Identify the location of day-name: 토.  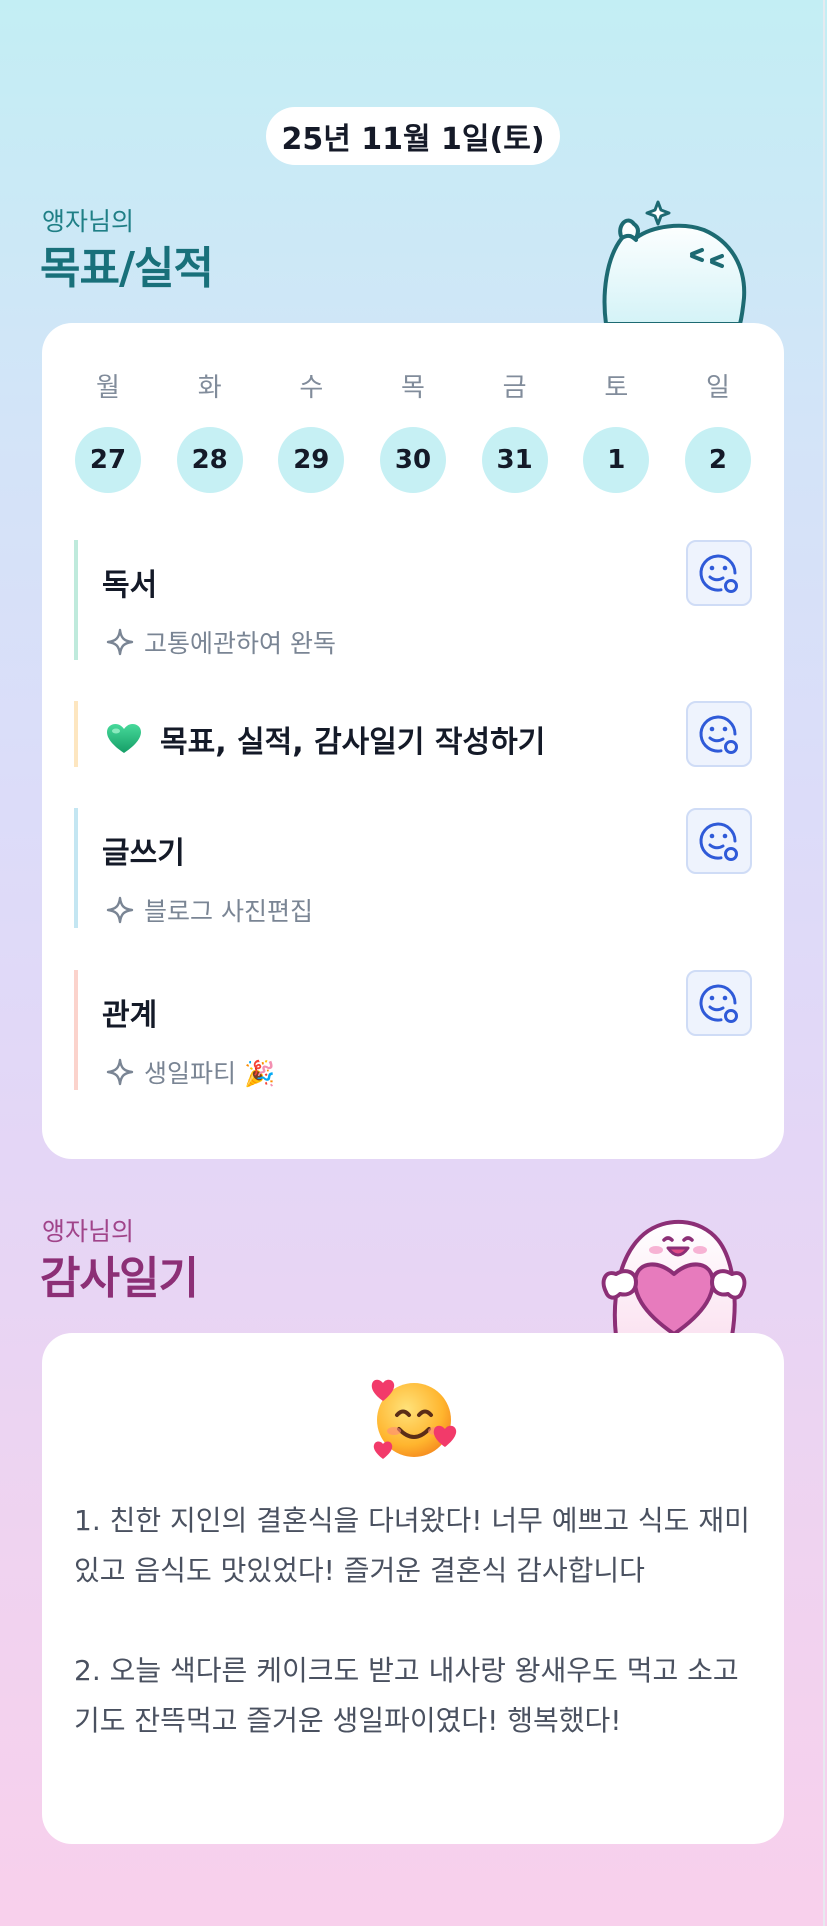
(616, 388).